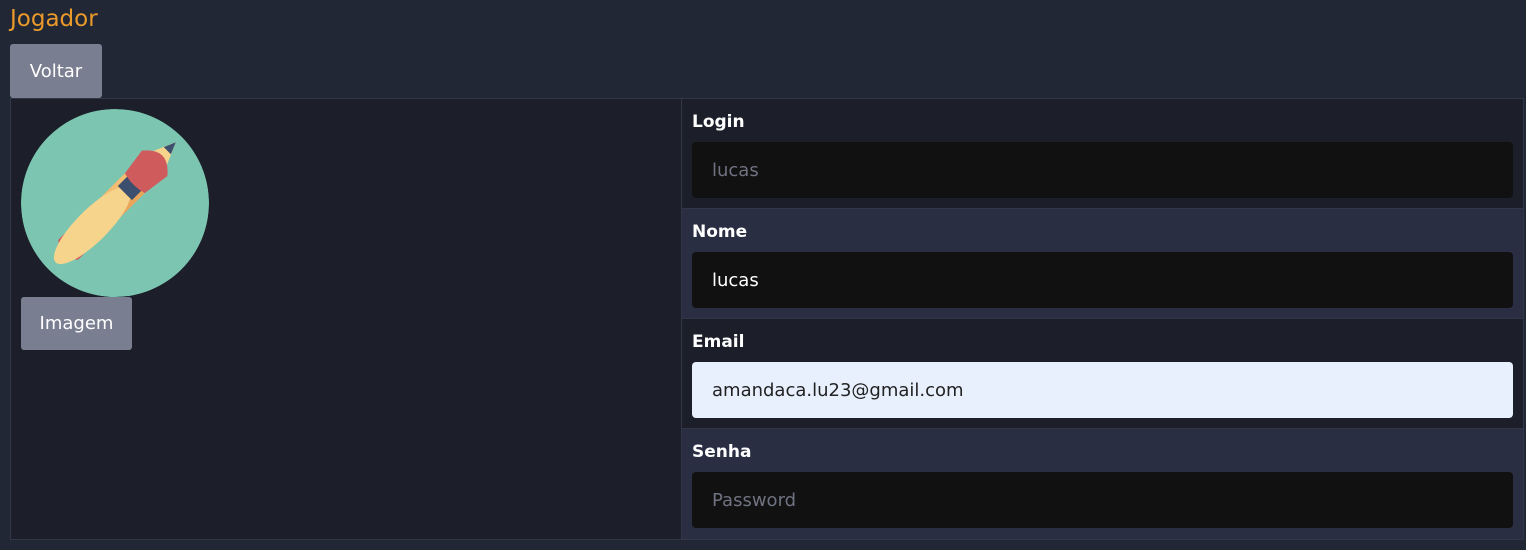 This screenshot has height=550, width=1526. I want to click on avatar, so click(115, 203).